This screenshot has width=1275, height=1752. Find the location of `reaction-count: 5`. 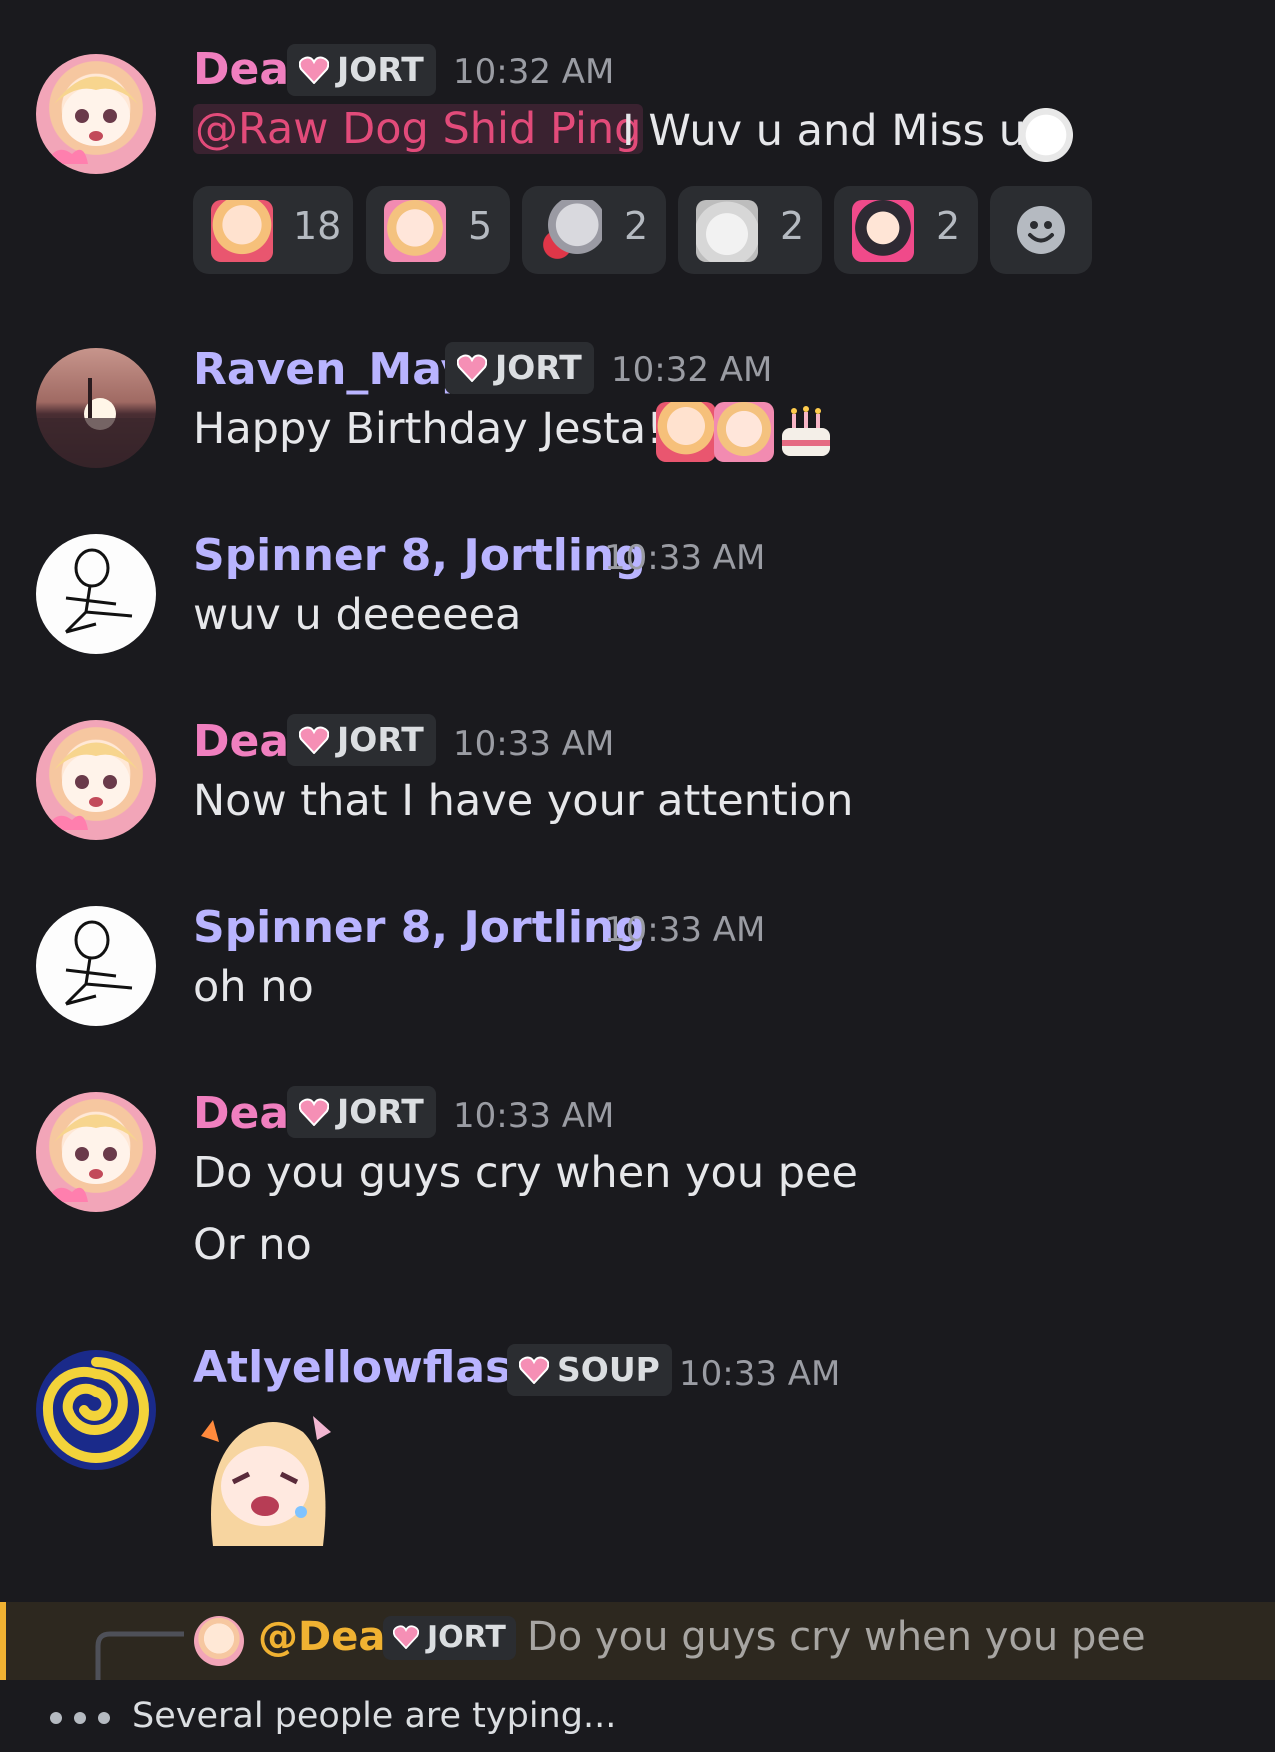

reaction-count: 5 is located at coordinates (480, 226).